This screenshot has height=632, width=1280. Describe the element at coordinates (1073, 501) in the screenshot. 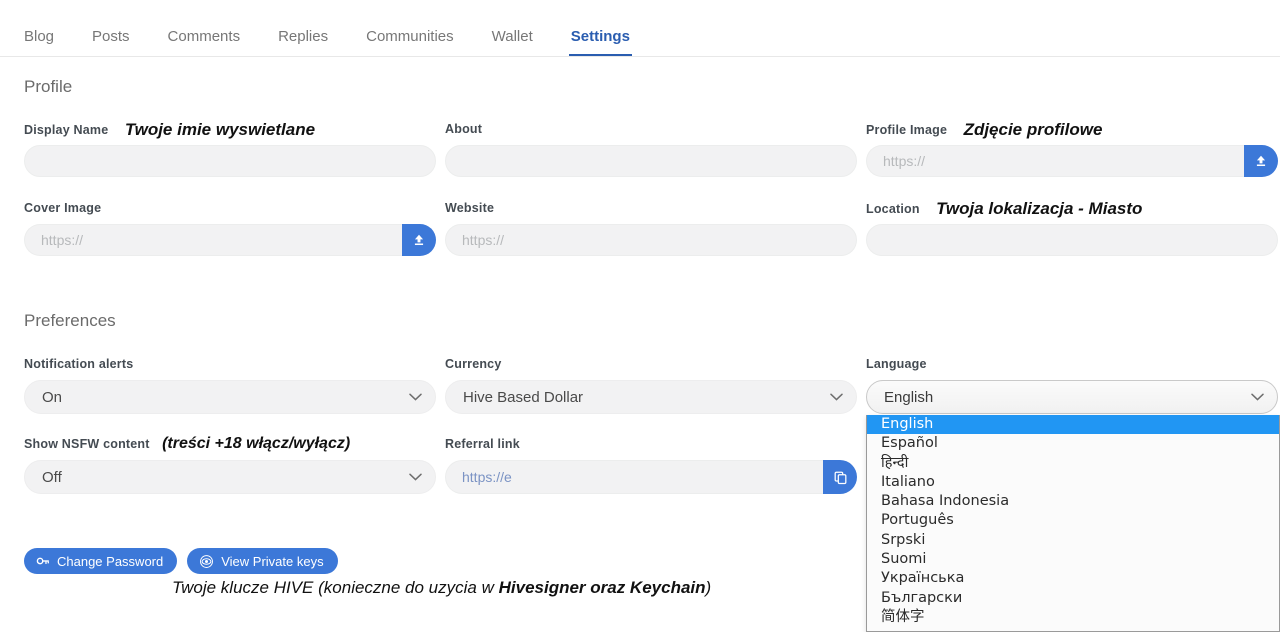

I see `language-option: Bahasa Indonesia` at that location.